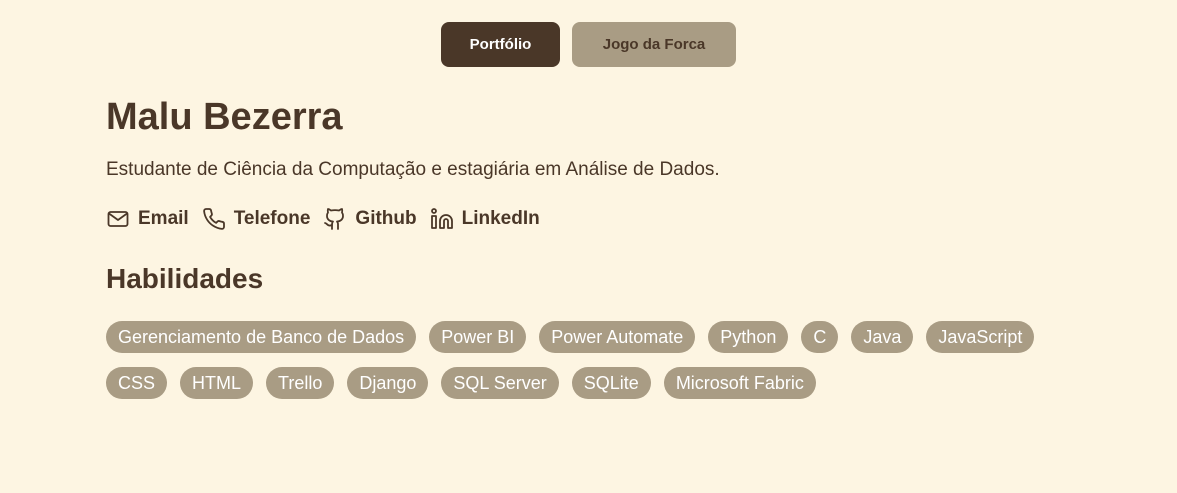 The height and width of the screenshot is (493, 1177). What do you see at coordinates (214, 219) in the screenshot?
I see `phone-icon` at bounding box center [214, 219].